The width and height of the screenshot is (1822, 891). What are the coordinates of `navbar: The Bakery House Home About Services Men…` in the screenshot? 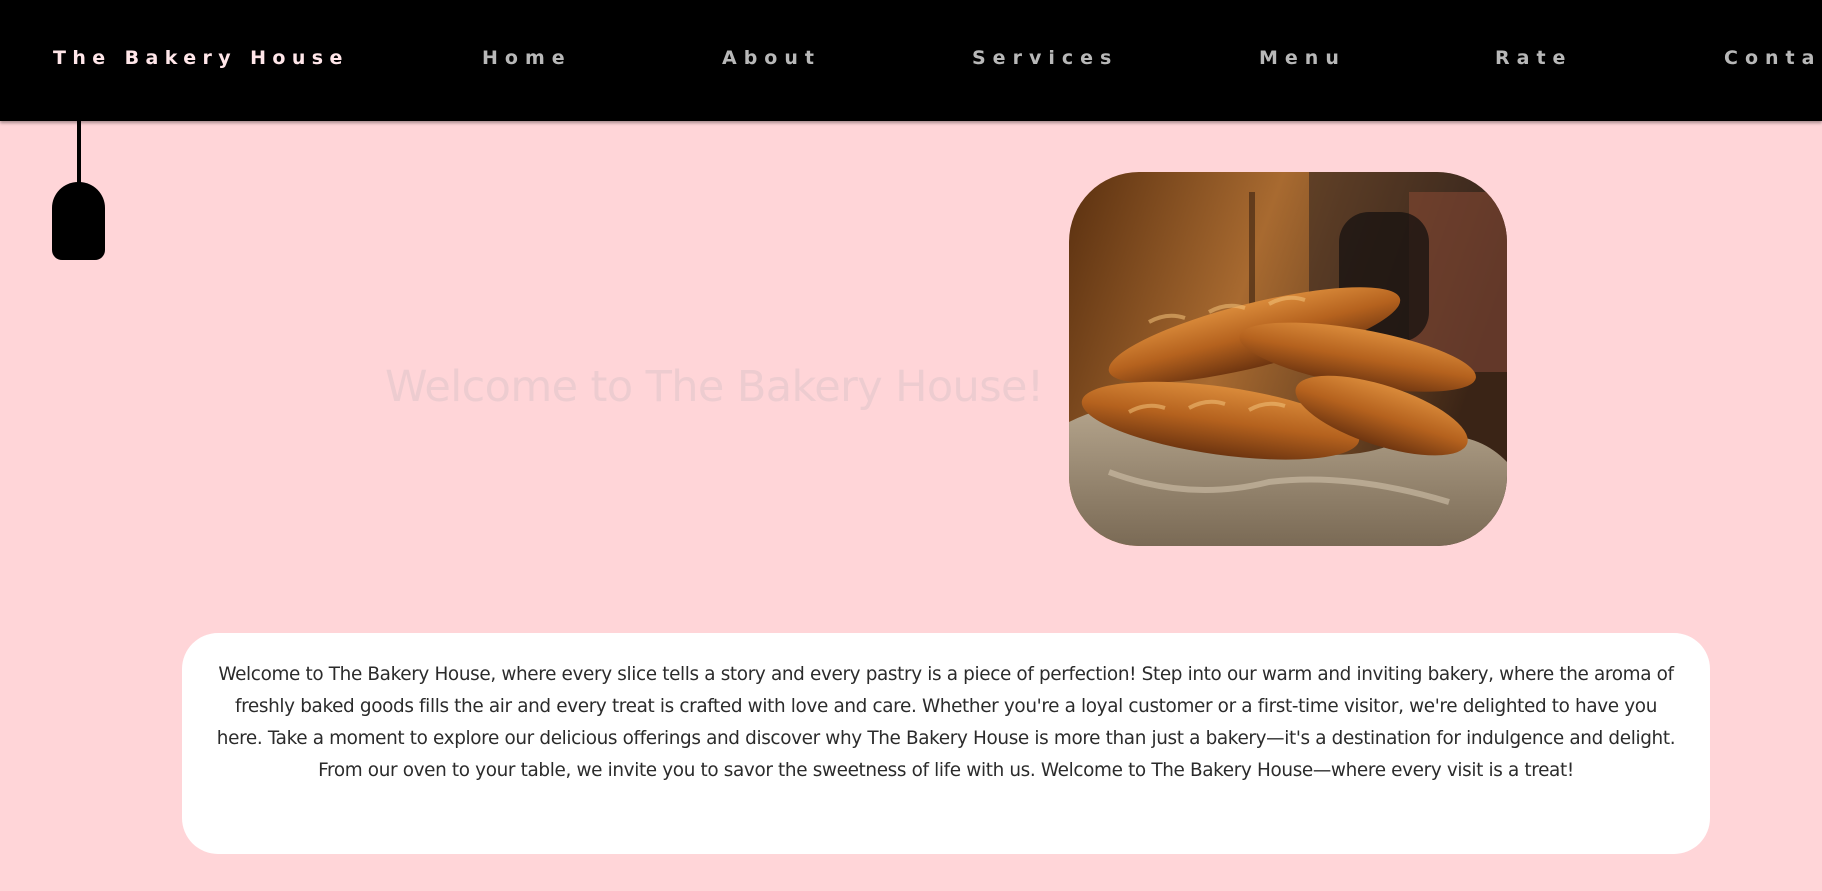 It's located at (911, 60).